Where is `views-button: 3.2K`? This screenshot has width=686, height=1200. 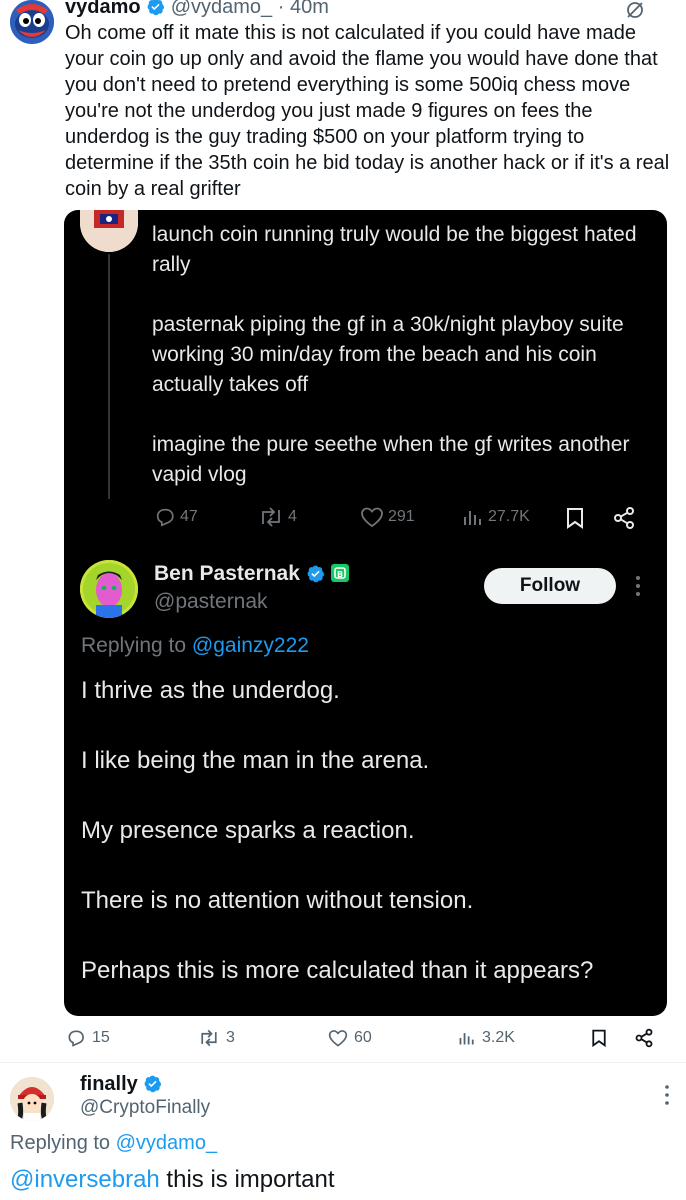
views-button: 3.2K is located at coordinates (486, 1038).